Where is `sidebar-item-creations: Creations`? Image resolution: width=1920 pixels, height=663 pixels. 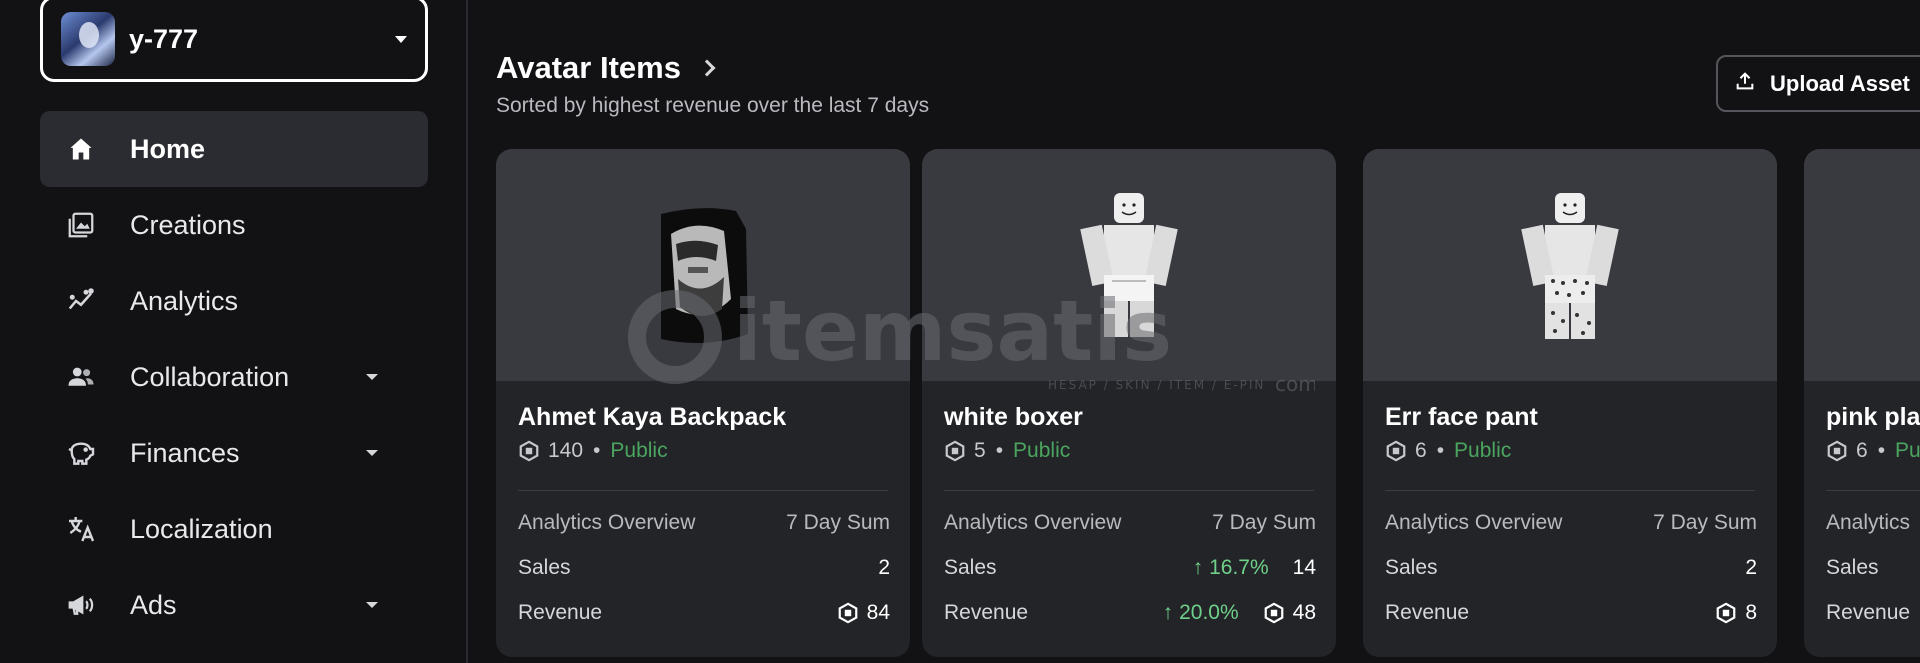
sidebar-item-creations: Creations is located at coordinates (234, 225).